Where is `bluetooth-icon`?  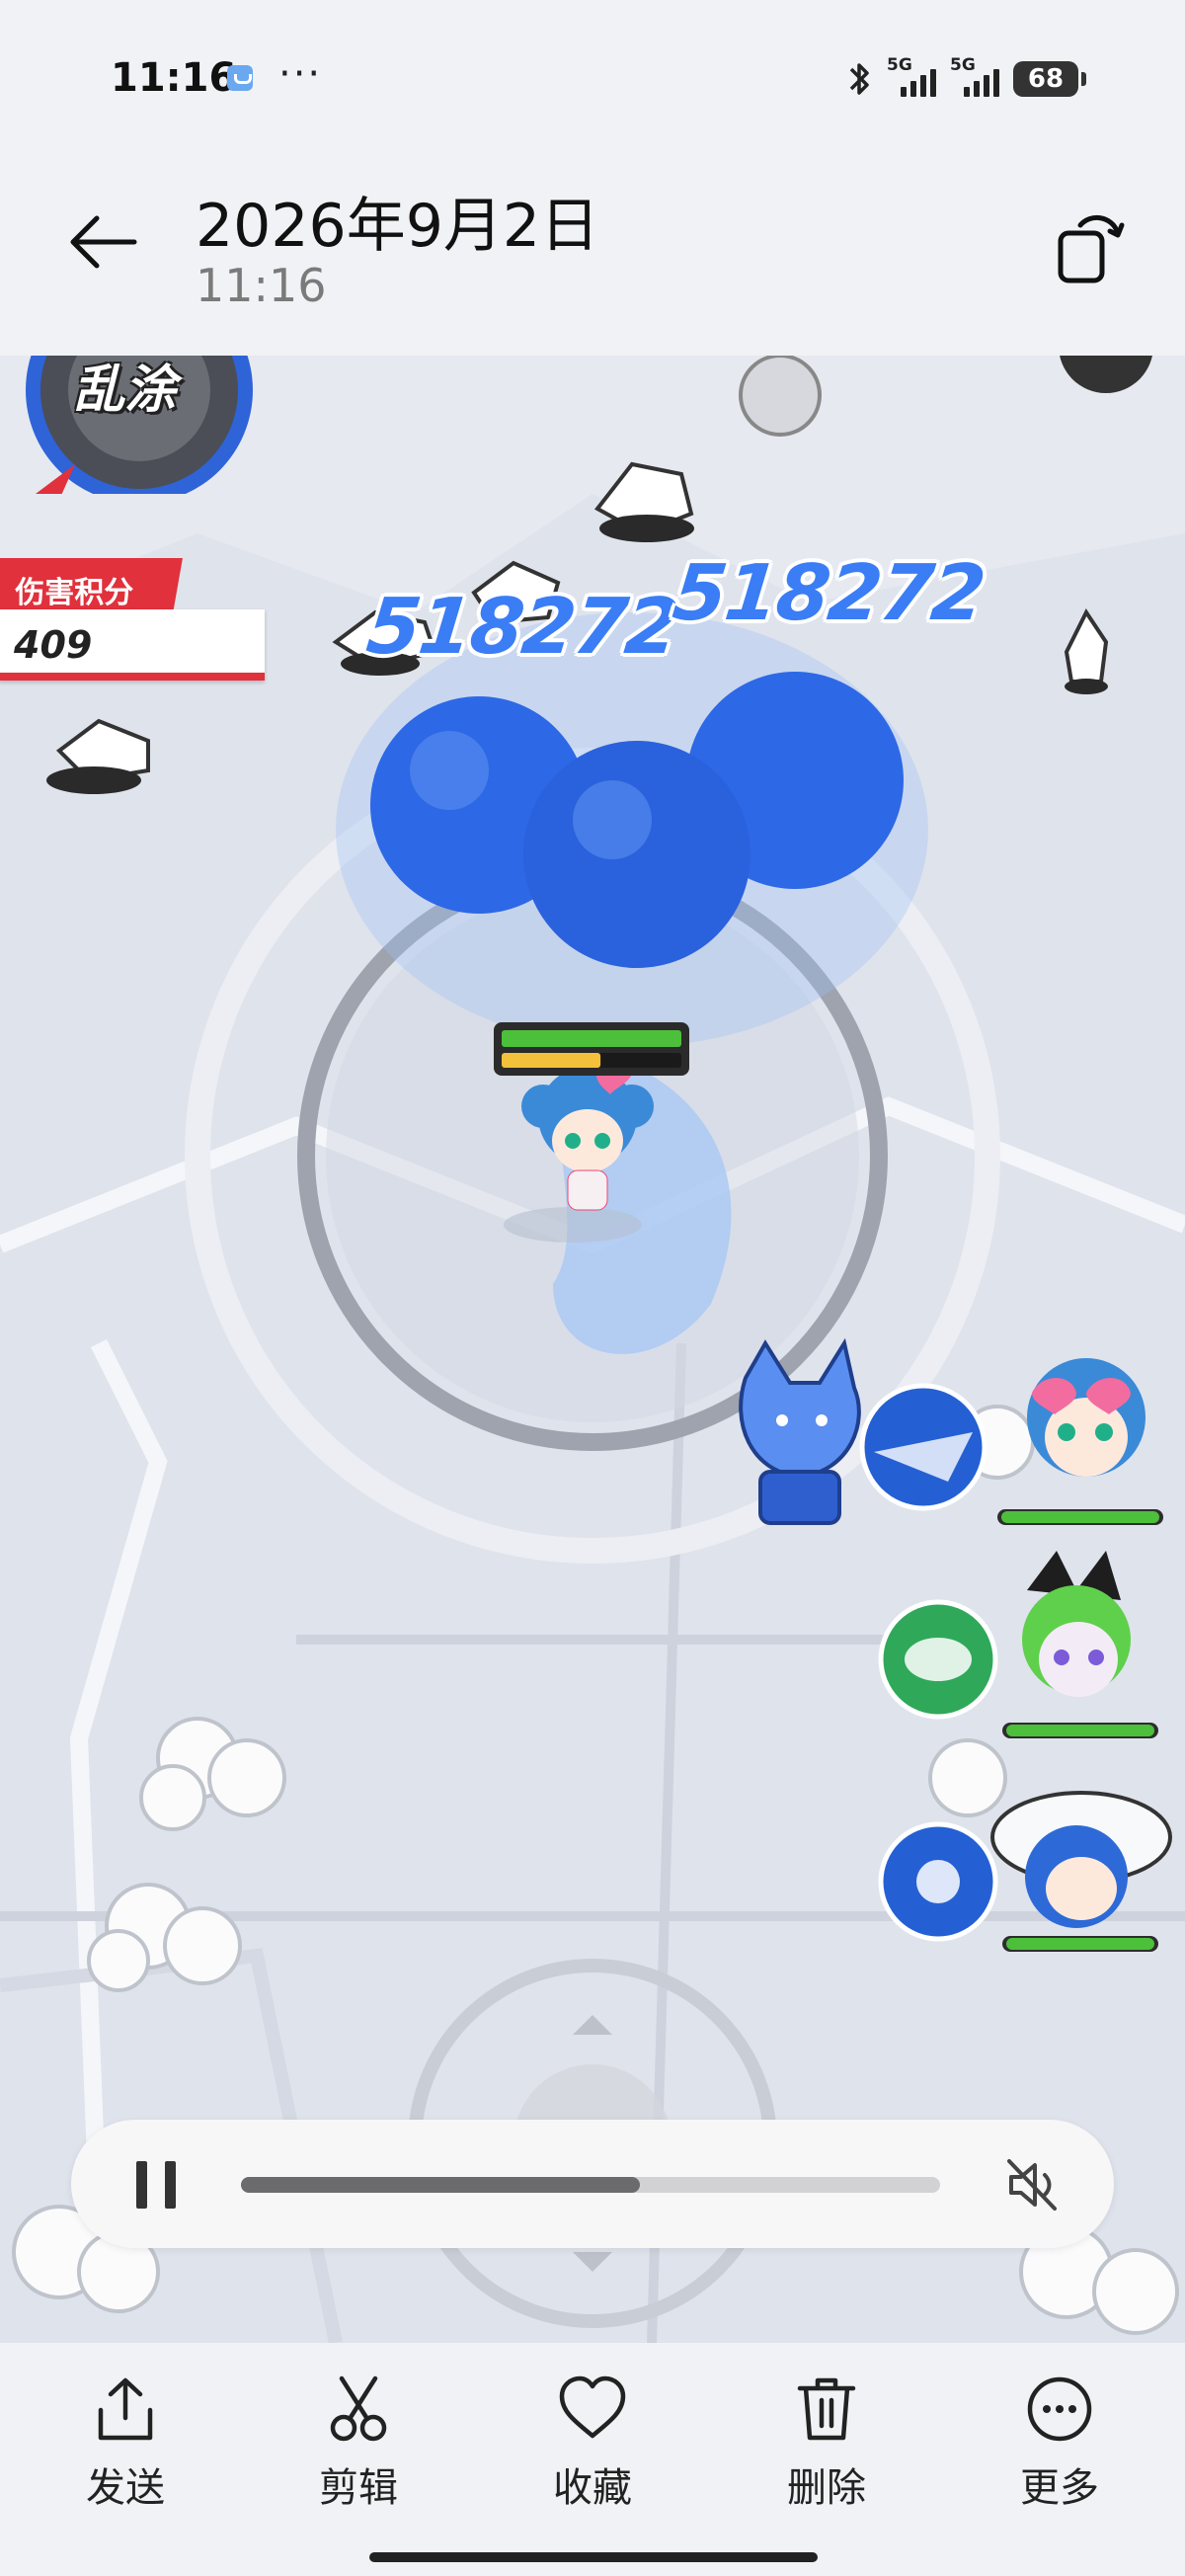 bluetooth-icon is located at coordinates (859, 79).